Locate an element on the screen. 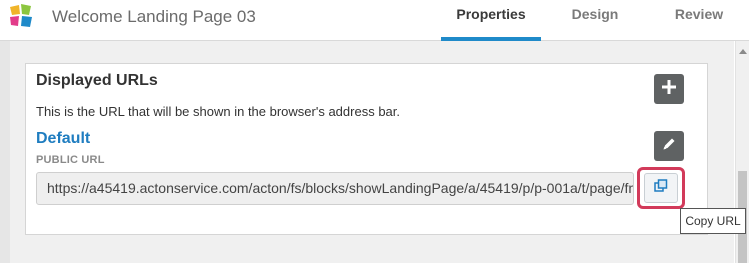 The image size is (749, 263). default-url-heading: Default is located at coordinates (63, 138).